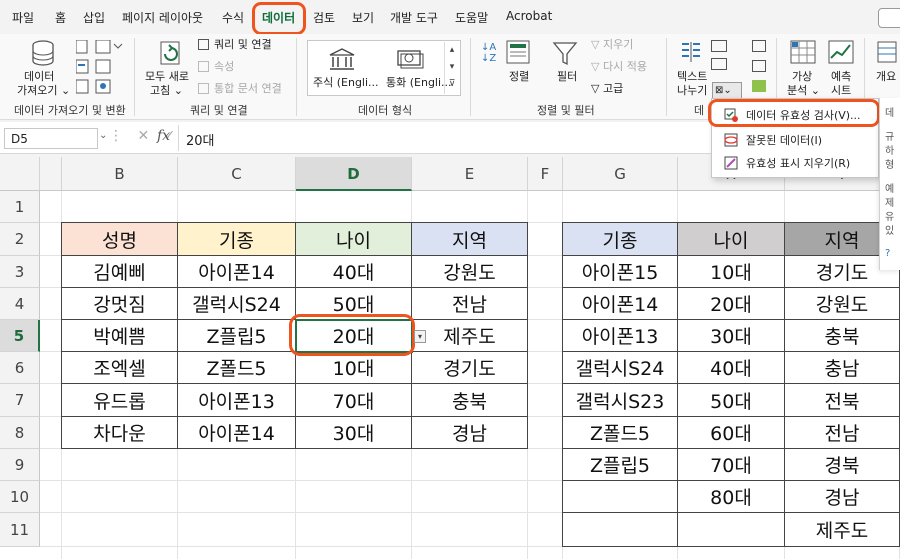 Image resolution: width=900 pixels, height=559 pixels. I want to click on name-box: D5, so click(51, 138).